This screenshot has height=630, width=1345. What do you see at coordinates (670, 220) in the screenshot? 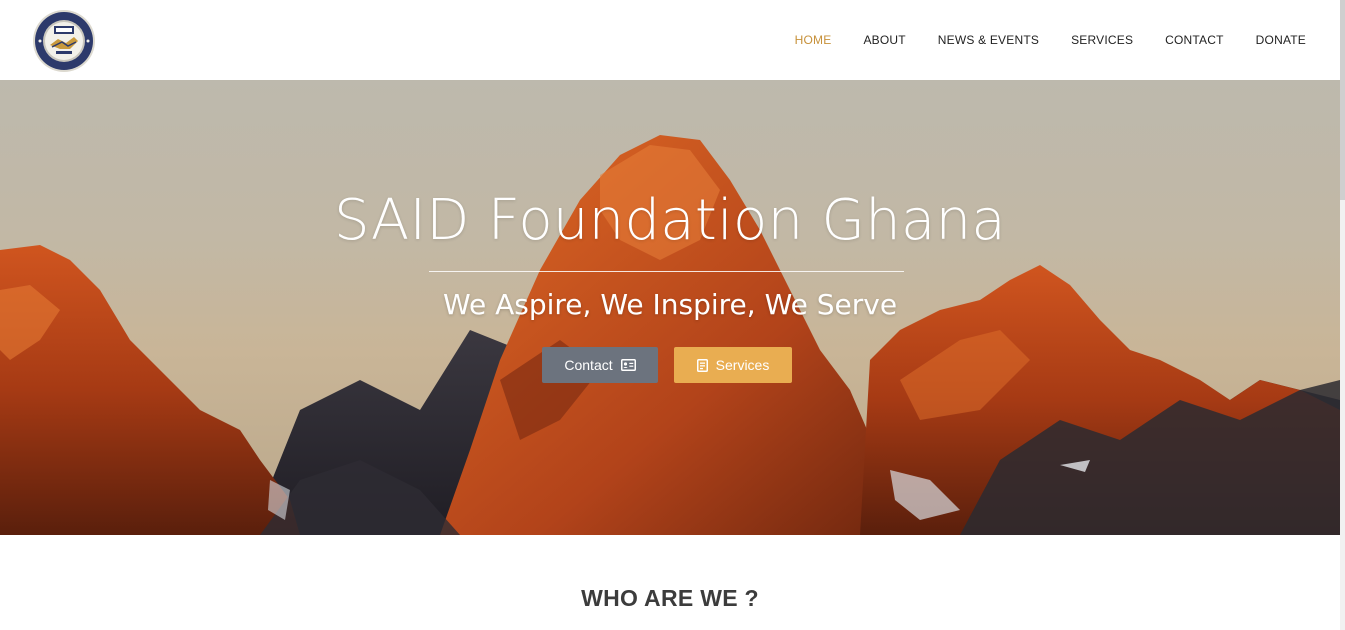
I see `hero-title: SAID Foundation Ghana` at bounding box center [670, 220].